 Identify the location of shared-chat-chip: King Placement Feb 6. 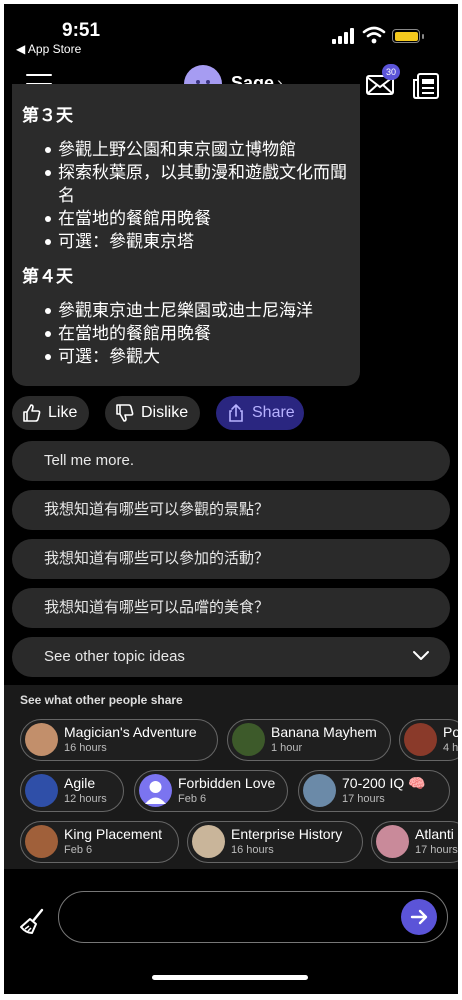
(99, 842).